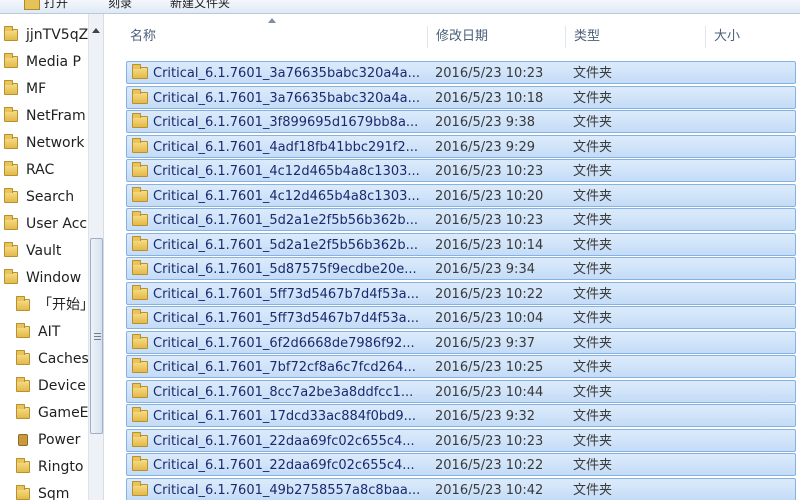 Image resolution: width=800 pixels, height=500 pixels. Describe the element at coordinates (485, 269) in the screenshot. I see `file-date: 2016/5/23 9:34` at that location.